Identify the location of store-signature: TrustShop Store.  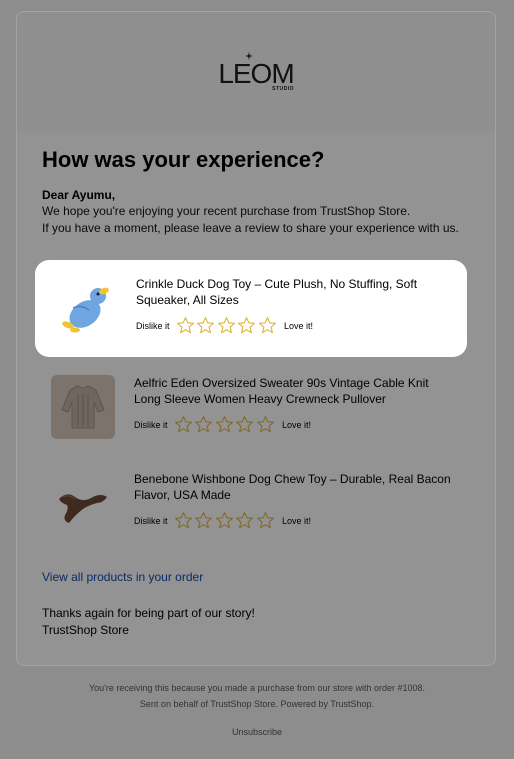
(85, 630).